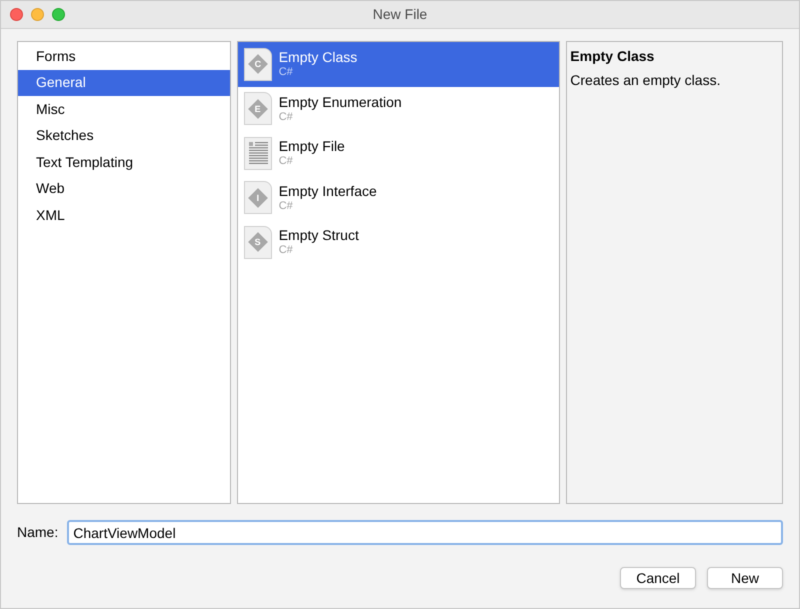 This screenshot has height=609, width=800. What do you see at coordinates (340, 102) in the screenshot?
I see `template-name: Empty Enumeration` at bounding box center [340, 102].